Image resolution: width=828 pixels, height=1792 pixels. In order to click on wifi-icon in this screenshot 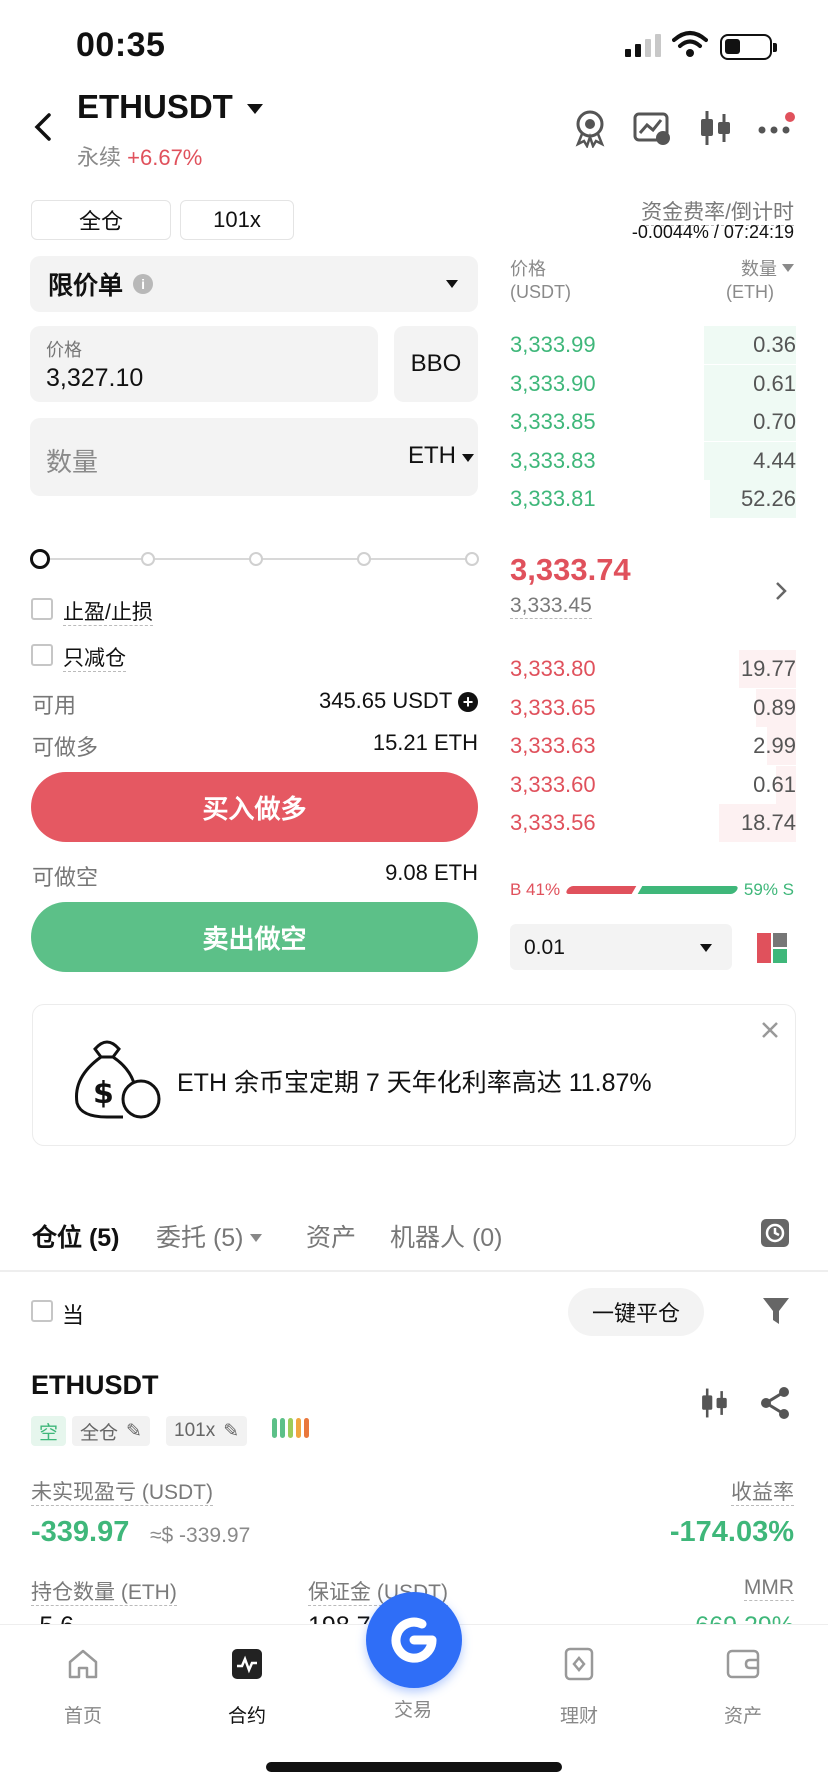, I will do `click(690, 44)`.